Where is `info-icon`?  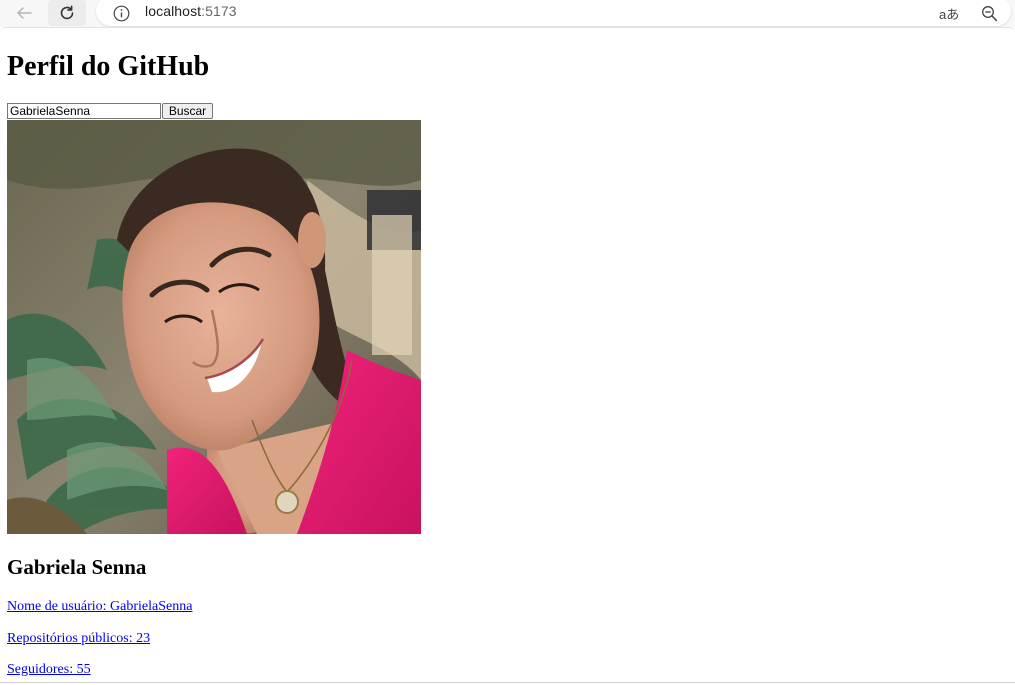
info-icon is located at coordinates (121, 13).